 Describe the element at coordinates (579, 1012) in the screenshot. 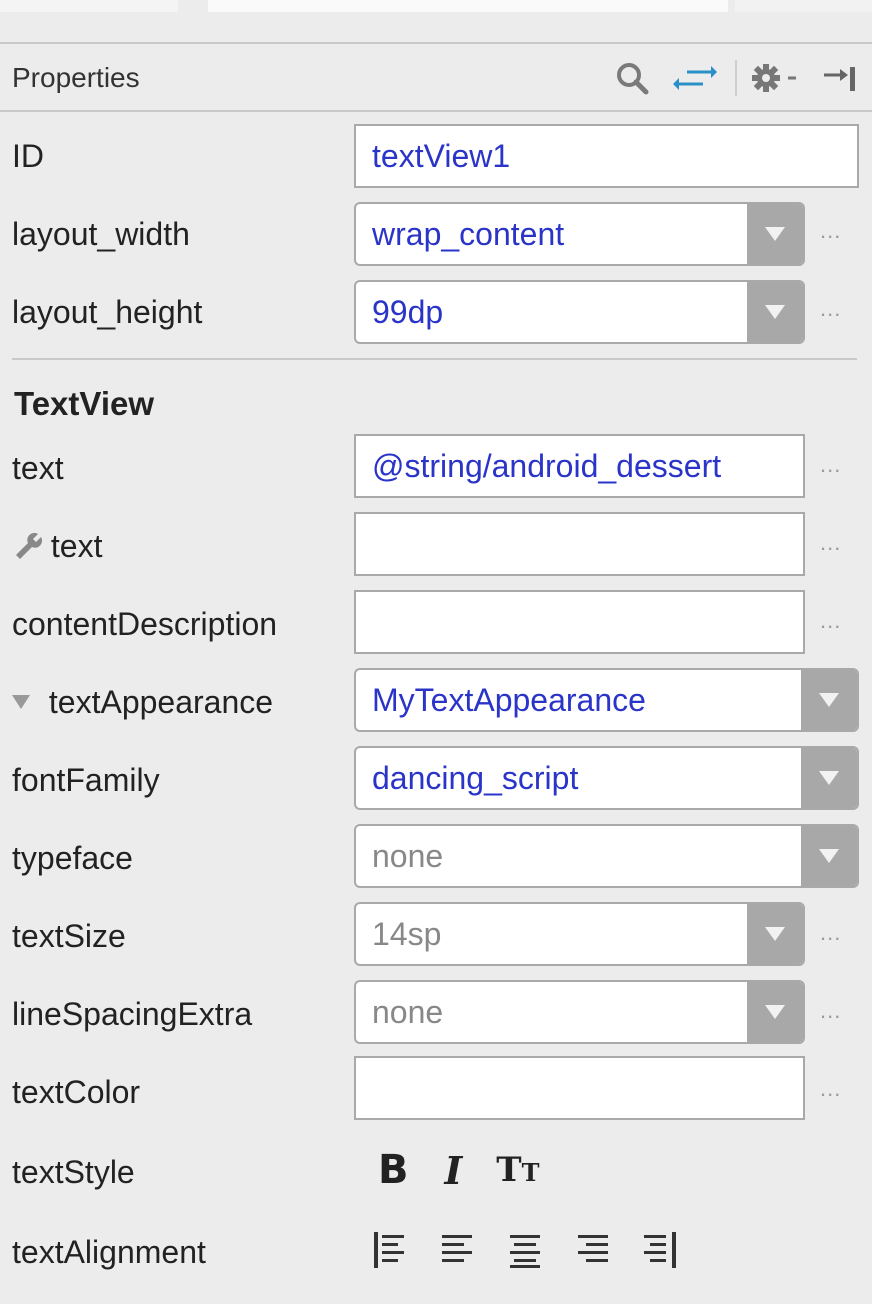

I see `line-spacing-extra-dropdown: none` at that location.